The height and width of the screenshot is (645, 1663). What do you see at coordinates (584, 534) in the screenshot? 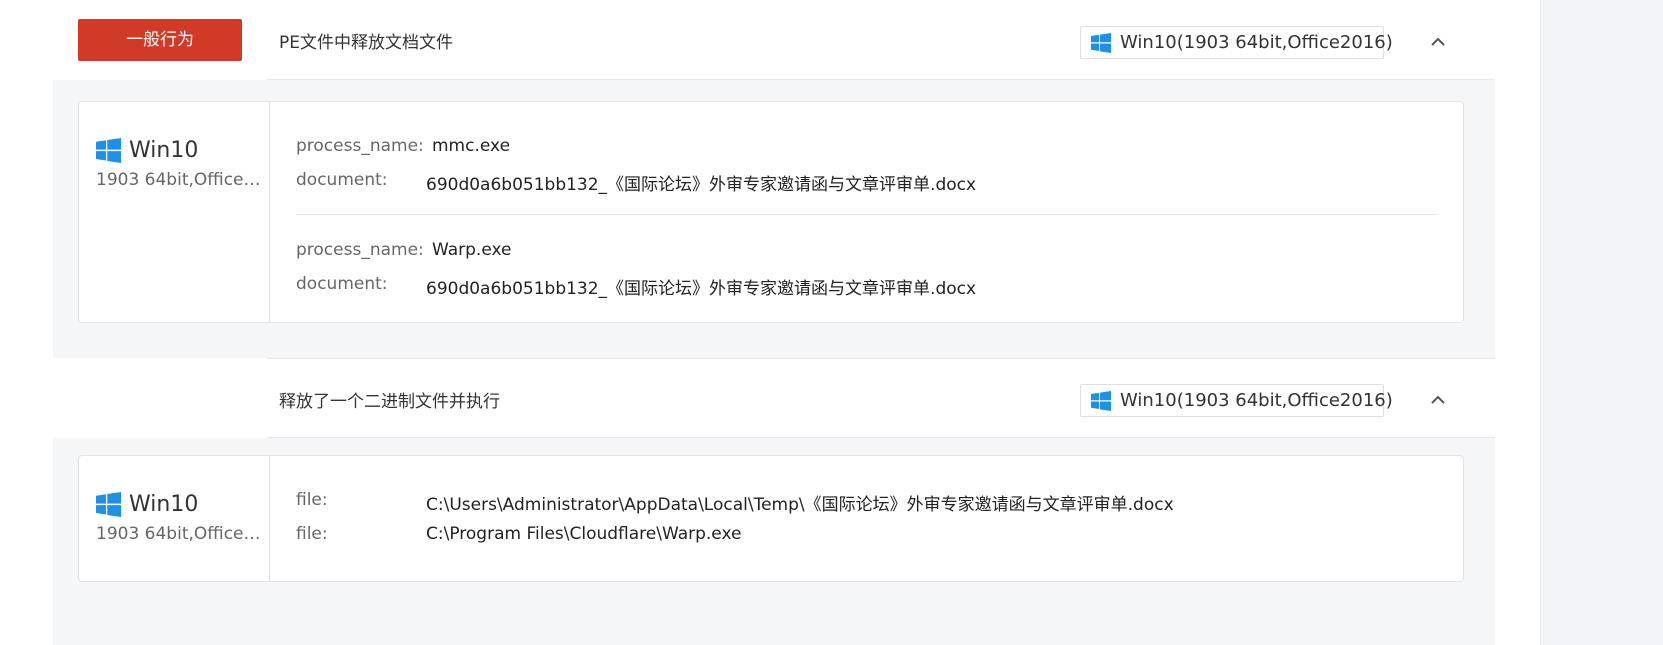
I see `detail-value: C:\Program Files\Cloudflare\Warp.exe` at bounding box center [584, 534].